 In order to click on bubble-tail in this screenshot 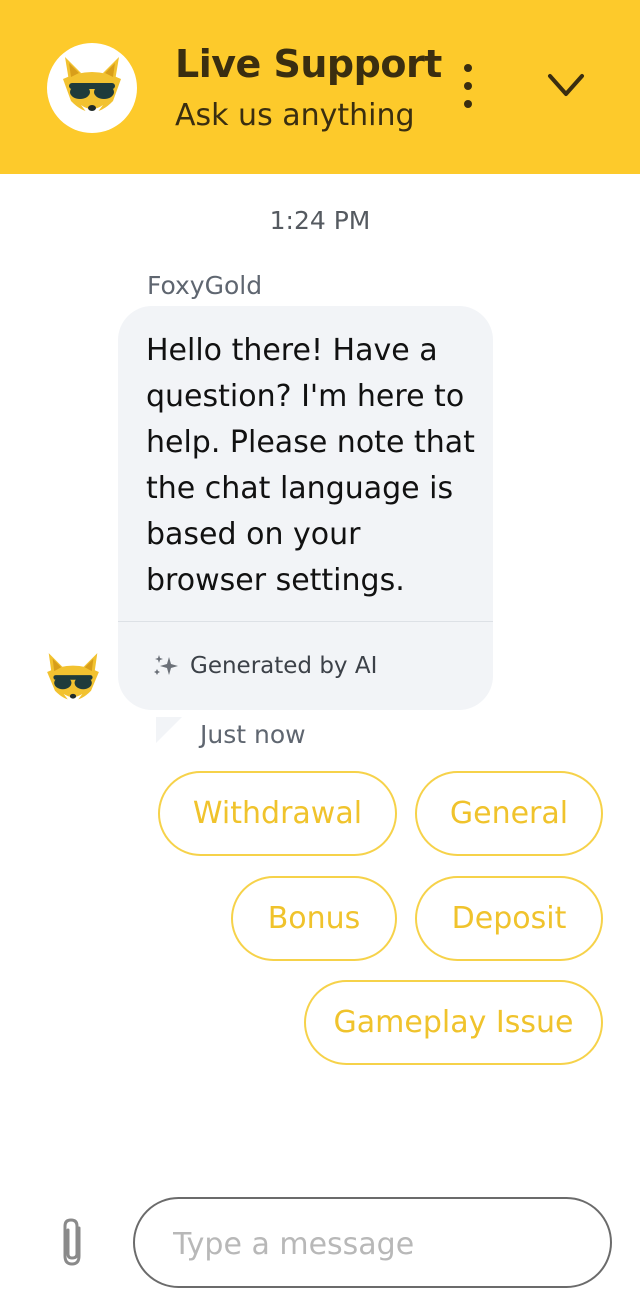, I will do `click(169, 730)`.